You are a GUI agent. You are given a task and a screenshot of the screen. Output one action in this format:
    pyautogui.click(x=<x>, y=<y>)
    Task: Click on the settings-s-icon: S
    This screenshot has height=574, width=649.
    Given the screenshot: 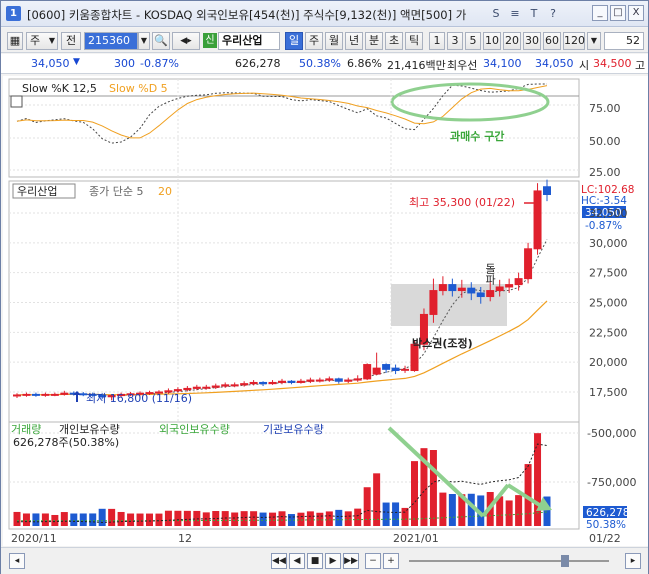 What is the action you would take?
    pyautogui.click(x=496, y=13)
    